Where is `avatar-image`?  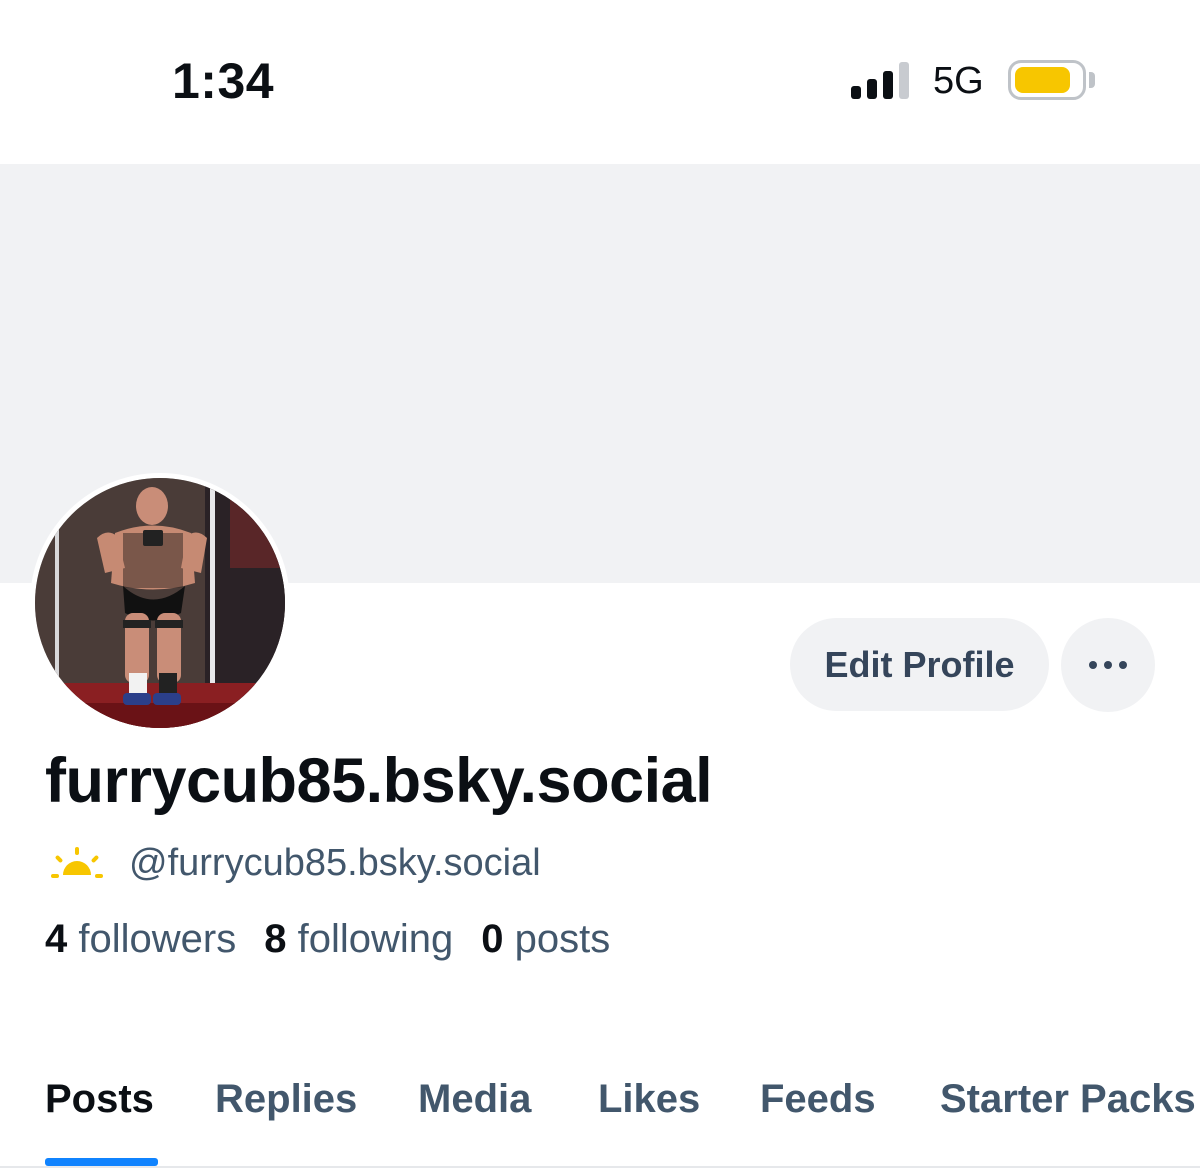 avatar-image is located at coordinates (160, 603).